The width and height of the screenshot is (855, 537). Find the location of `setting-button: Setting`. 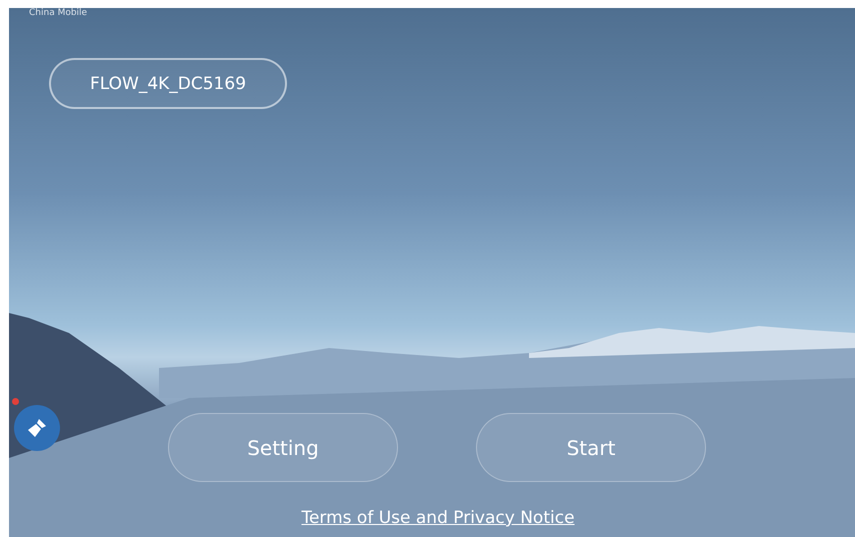

setting-button: Setting is located at coordinates (283, 447).